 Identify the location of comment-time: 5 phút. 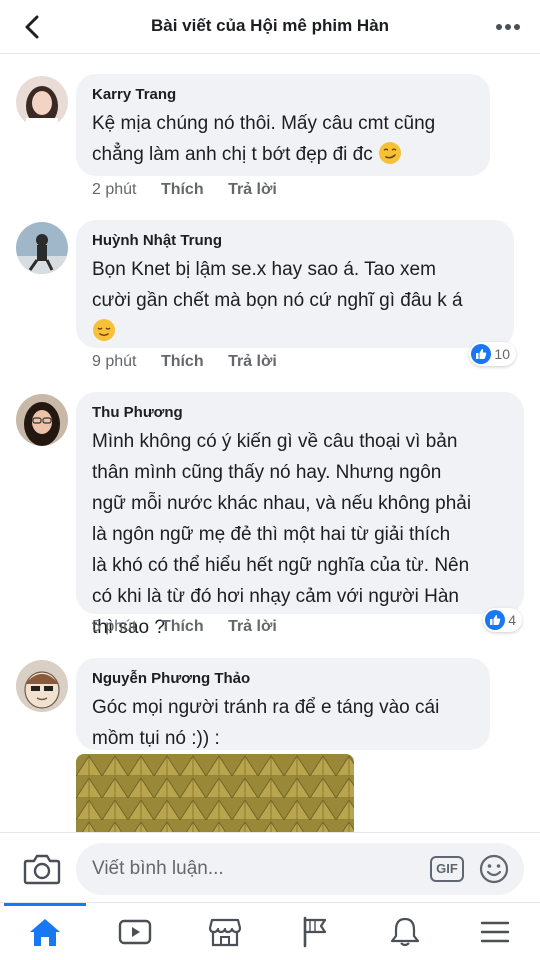
(114, 626).